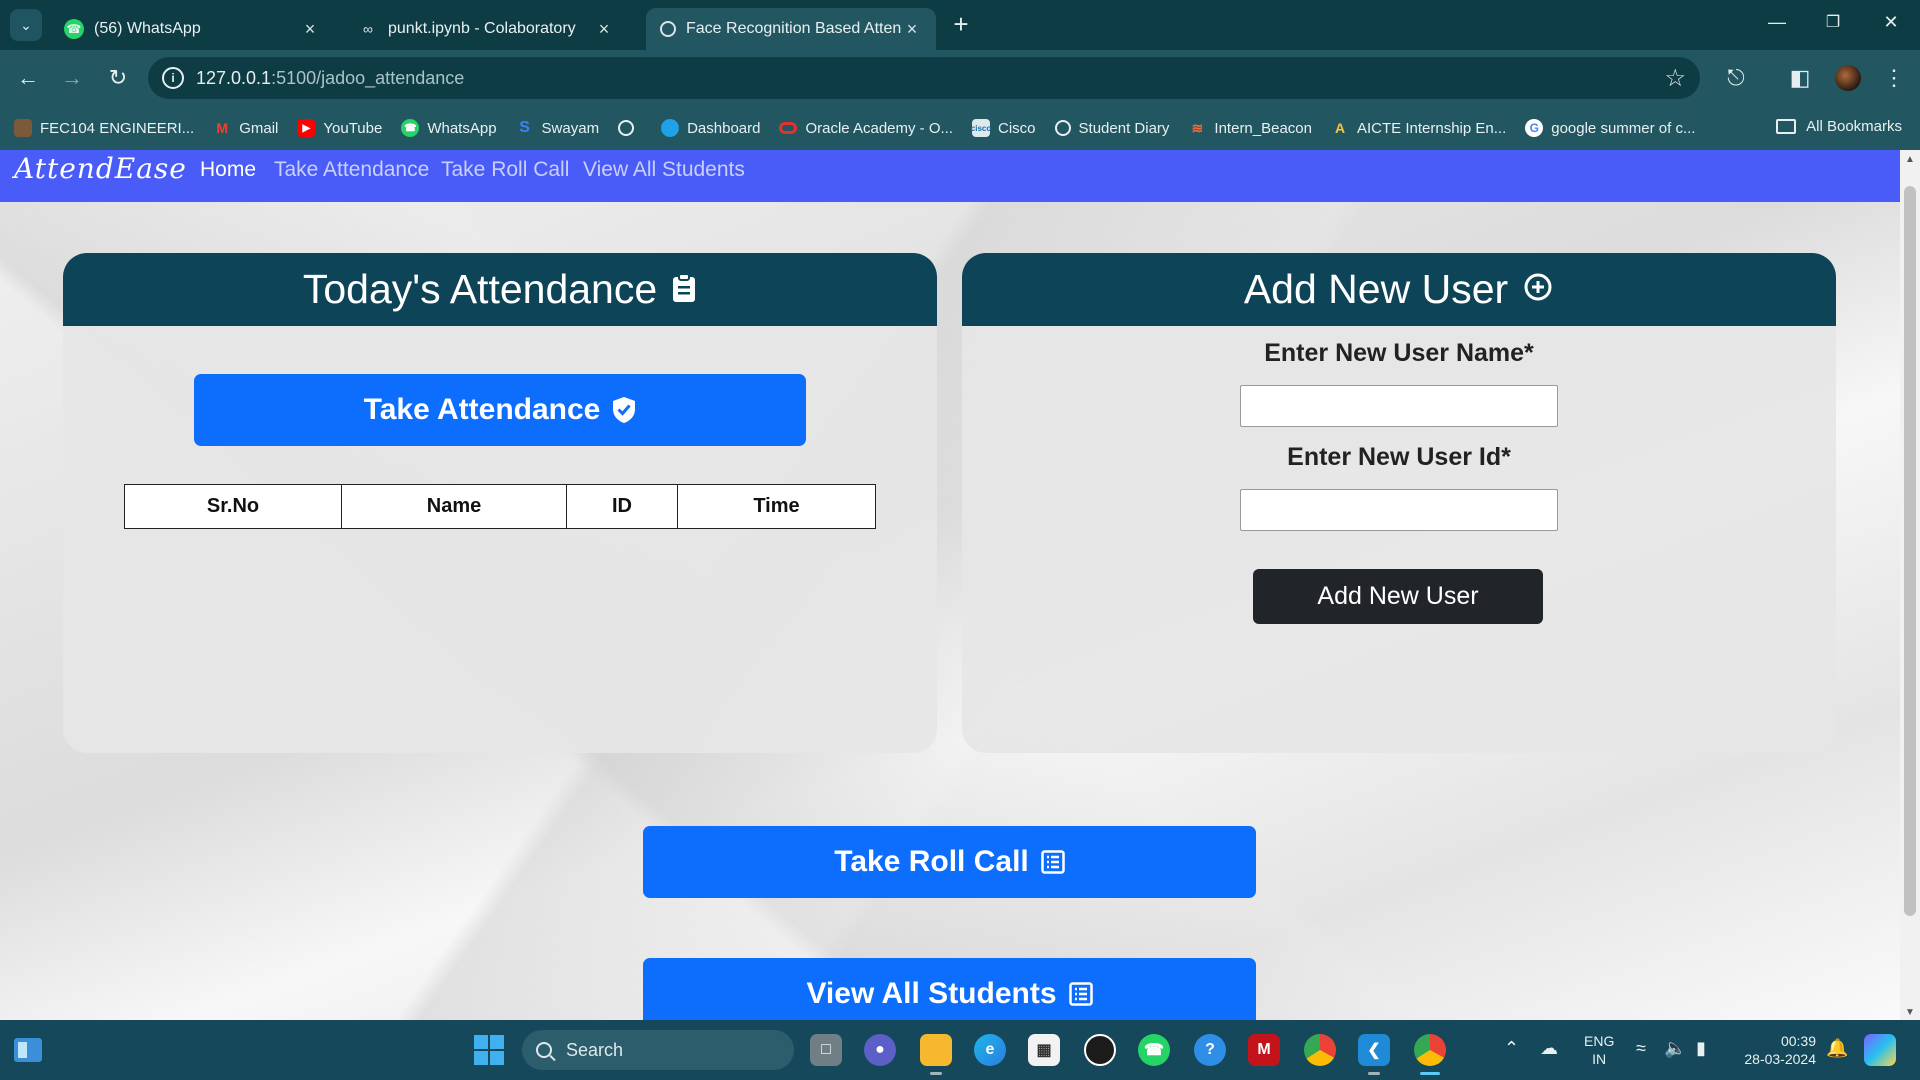  Describe the element at coordinates (1538, 289) in the screenshot. I see `plus-circle-icon` at that location.